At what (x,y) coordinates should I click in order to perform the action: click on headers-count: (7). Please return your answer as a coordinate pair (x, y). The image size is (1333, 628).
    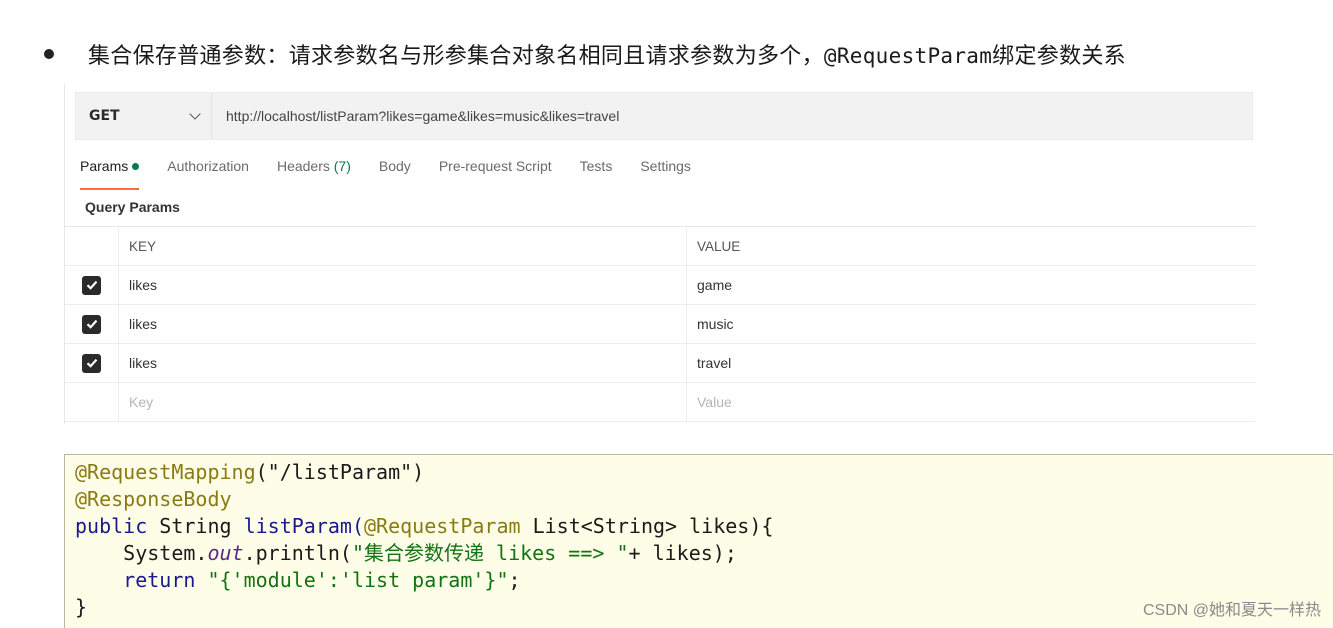
    Looking at the image, I should click on (342, 166).